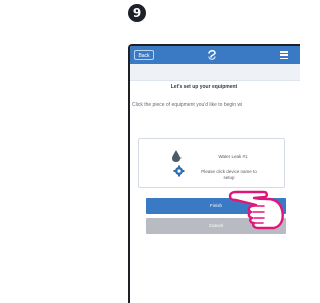 The height and width of the screenshot is (303, 320). What do you see at coordinates (177, 156) in the screenshot?
I see `water-drop-icon` at bounding box center [177, 156].